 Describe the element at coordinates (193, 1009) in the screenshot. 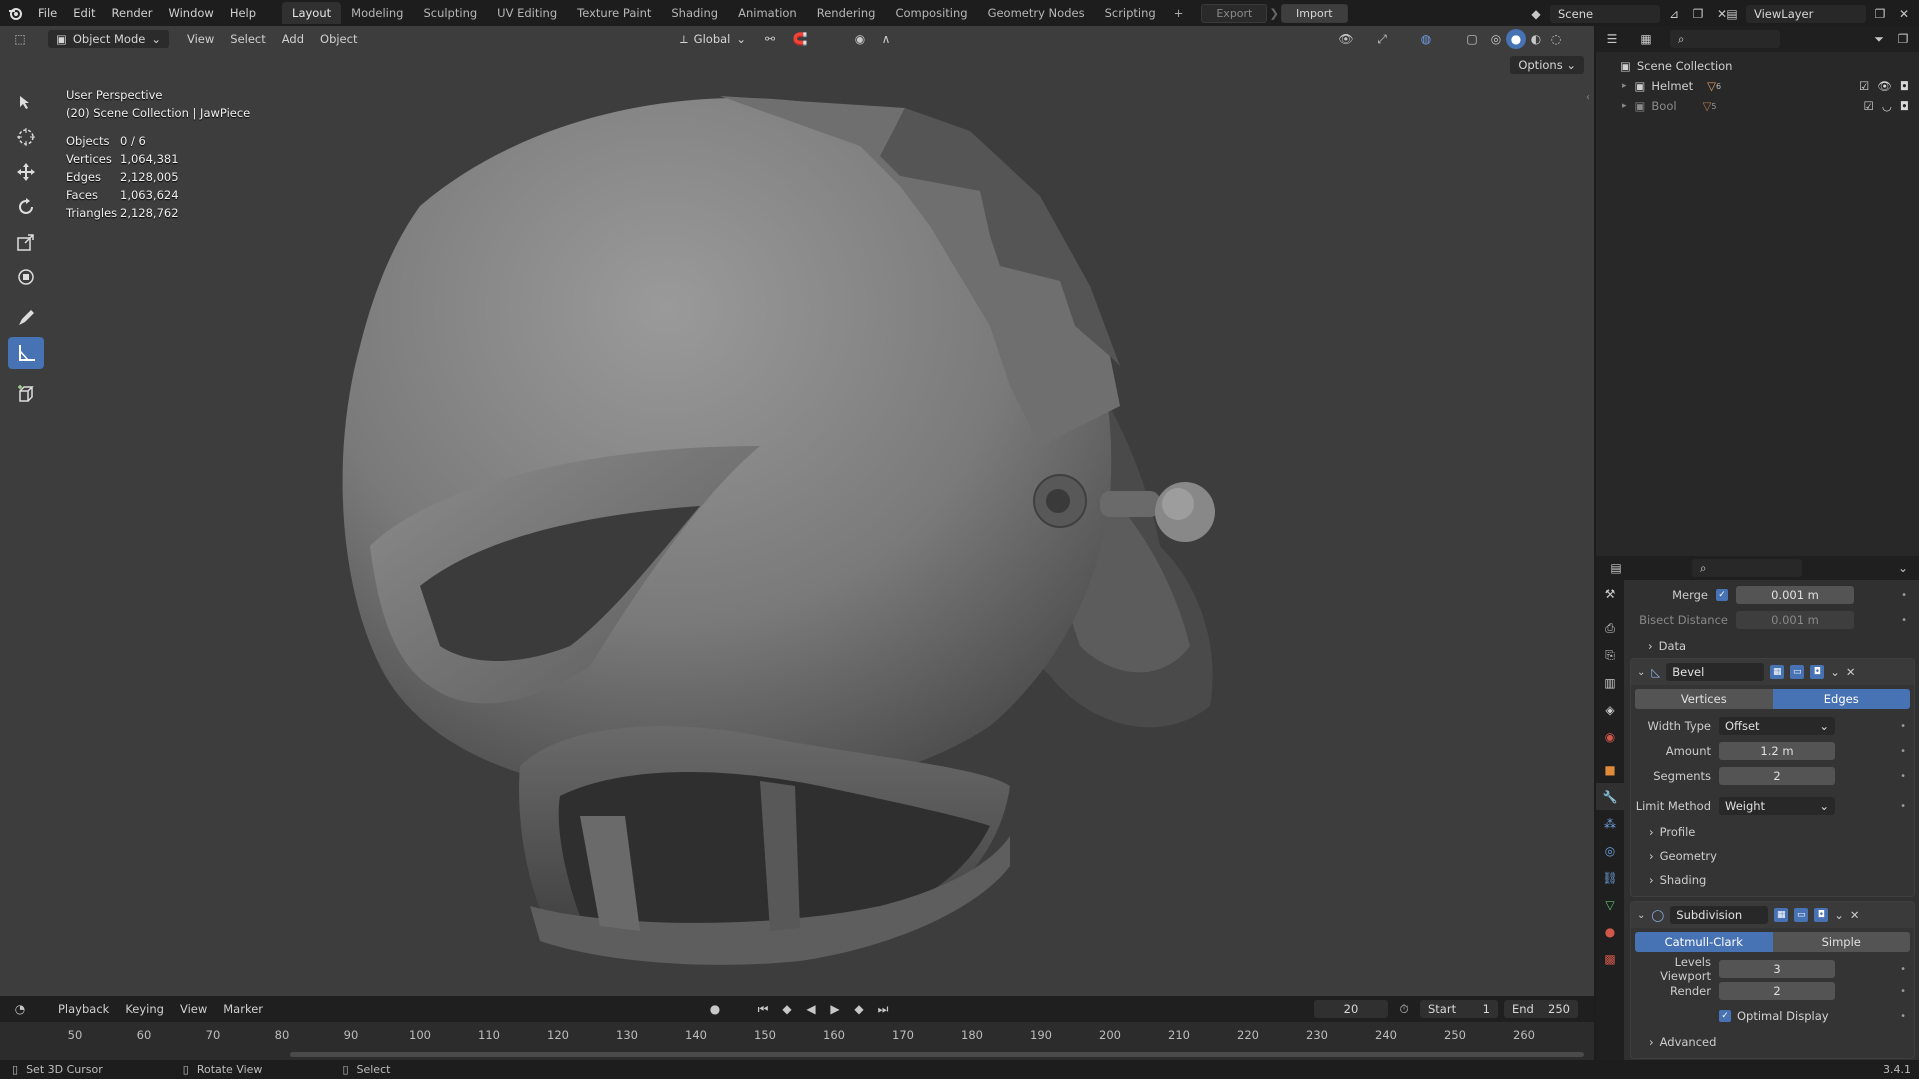

I see `timeline-menu-view: View` at that location.